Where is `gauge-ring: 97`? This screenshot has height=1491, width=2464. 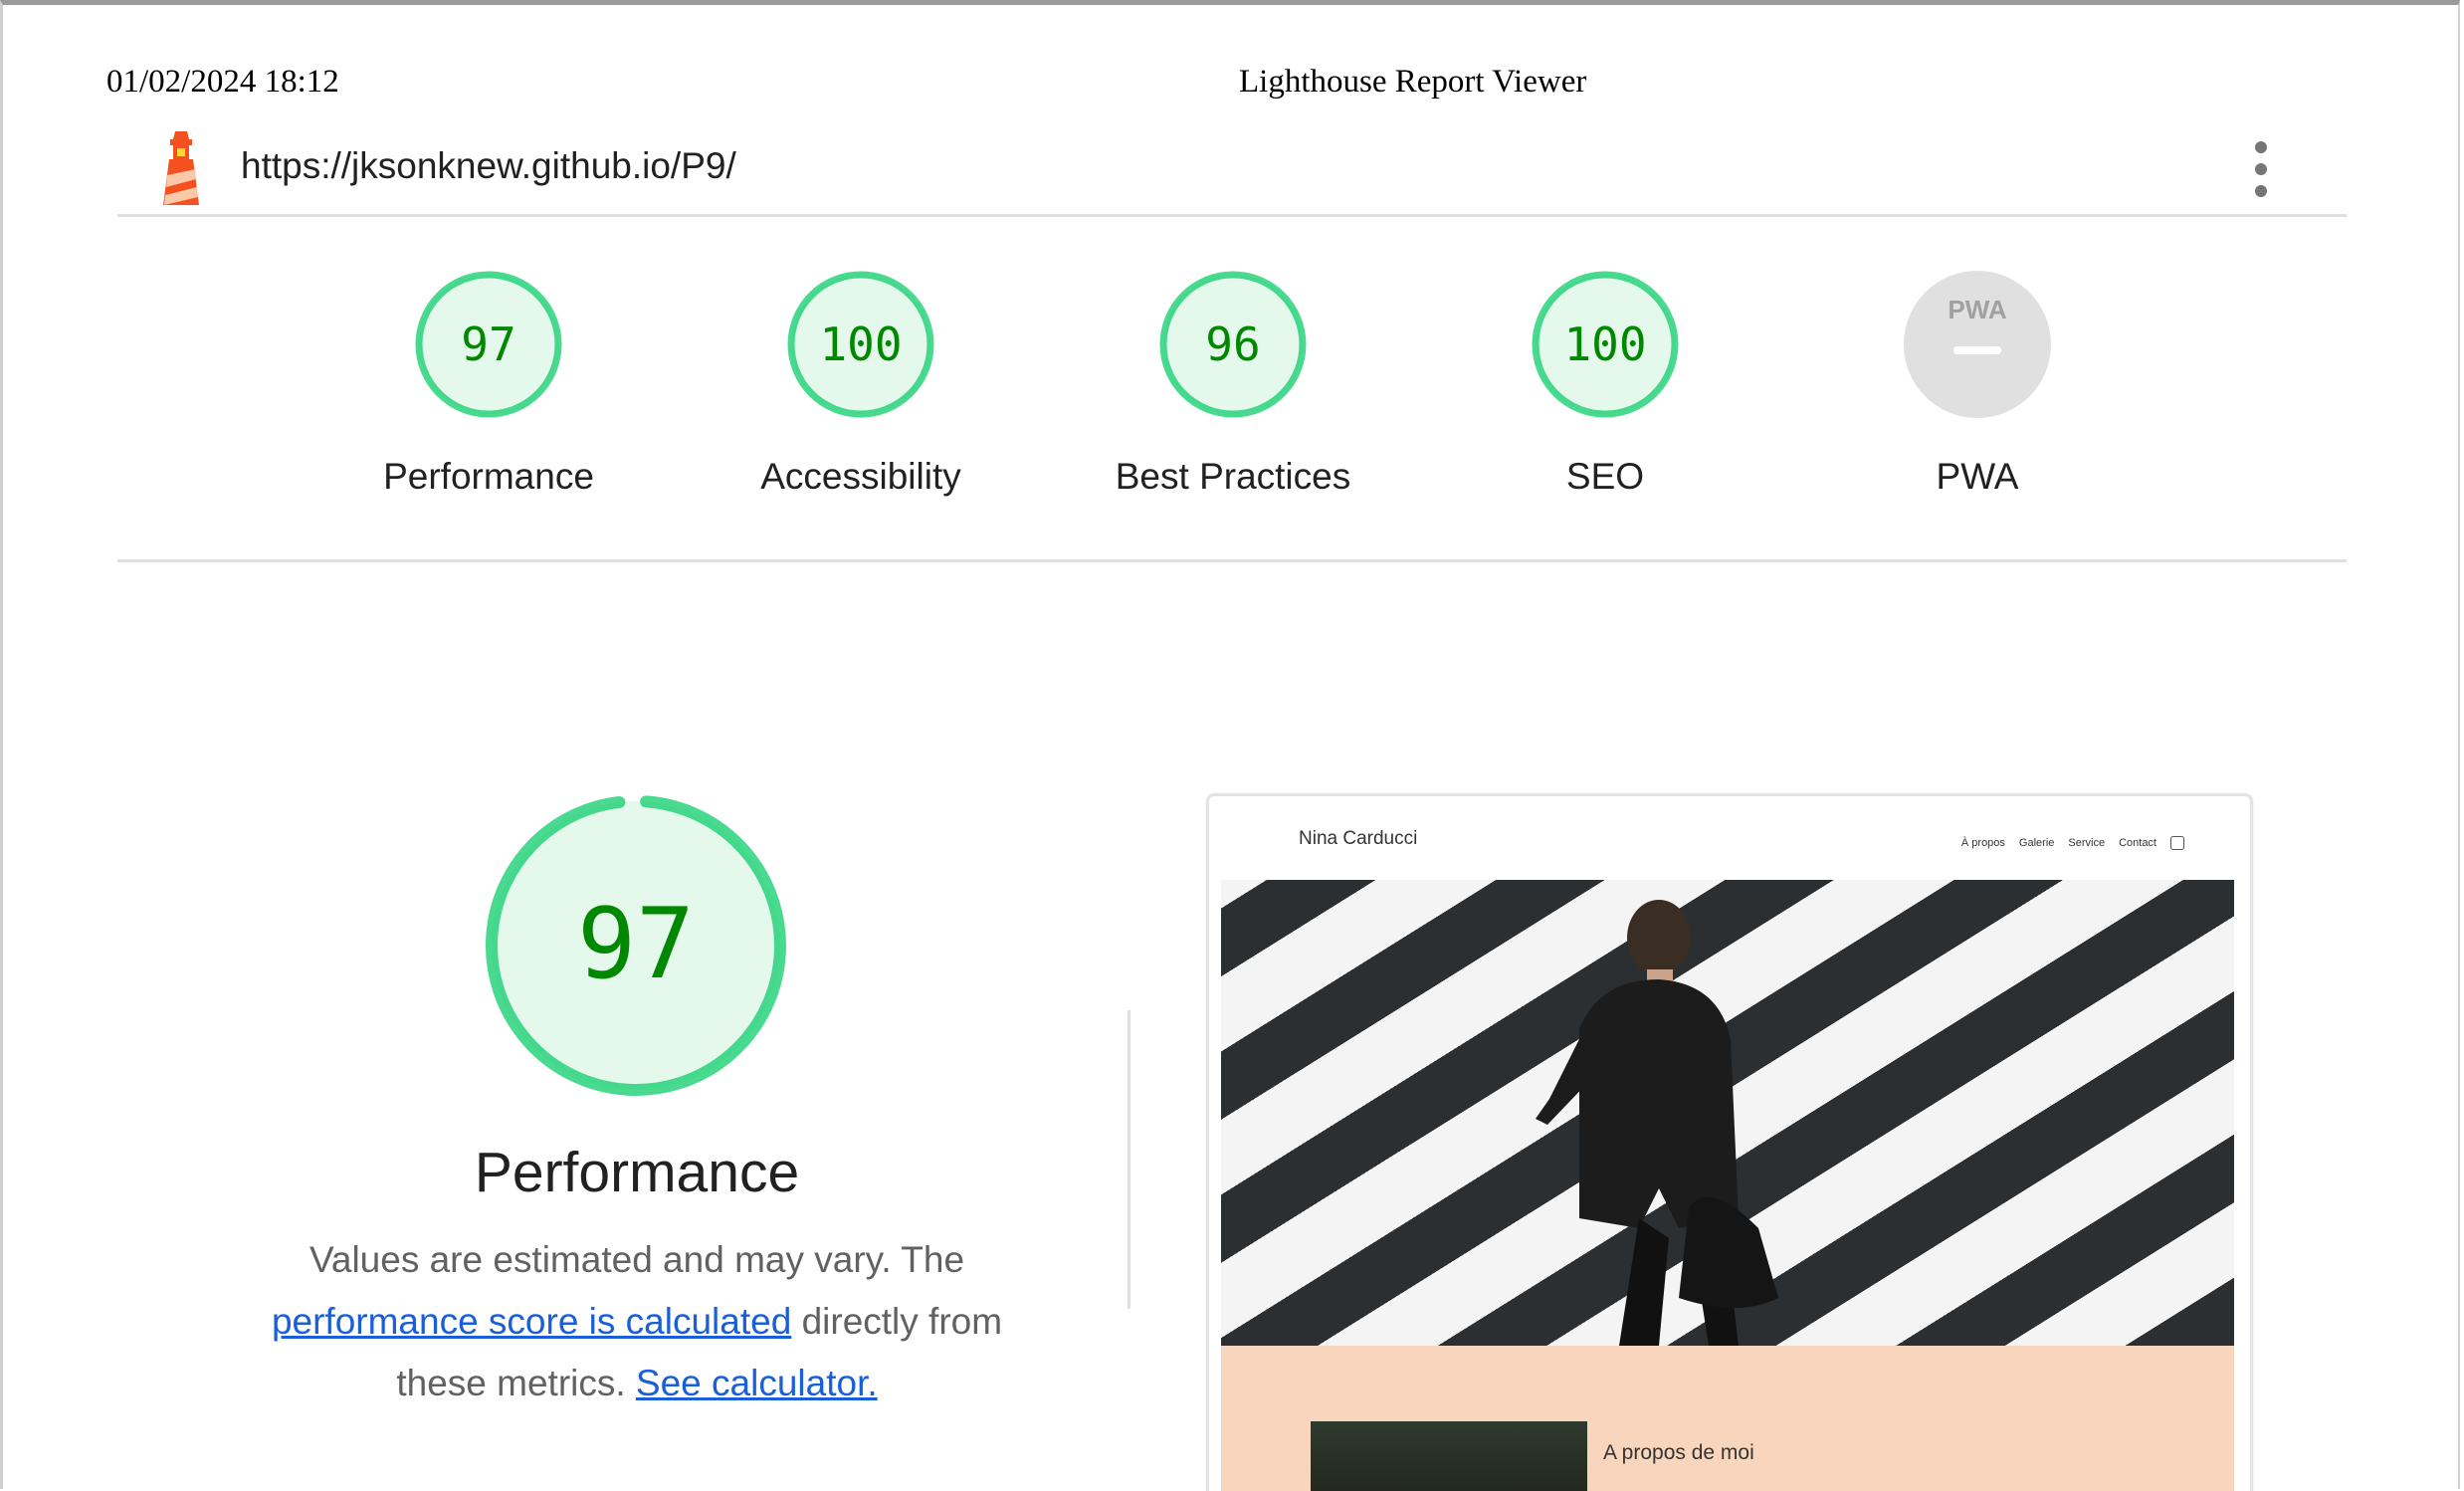
gauge-ring: 97 is located at coordinates (489, 345).